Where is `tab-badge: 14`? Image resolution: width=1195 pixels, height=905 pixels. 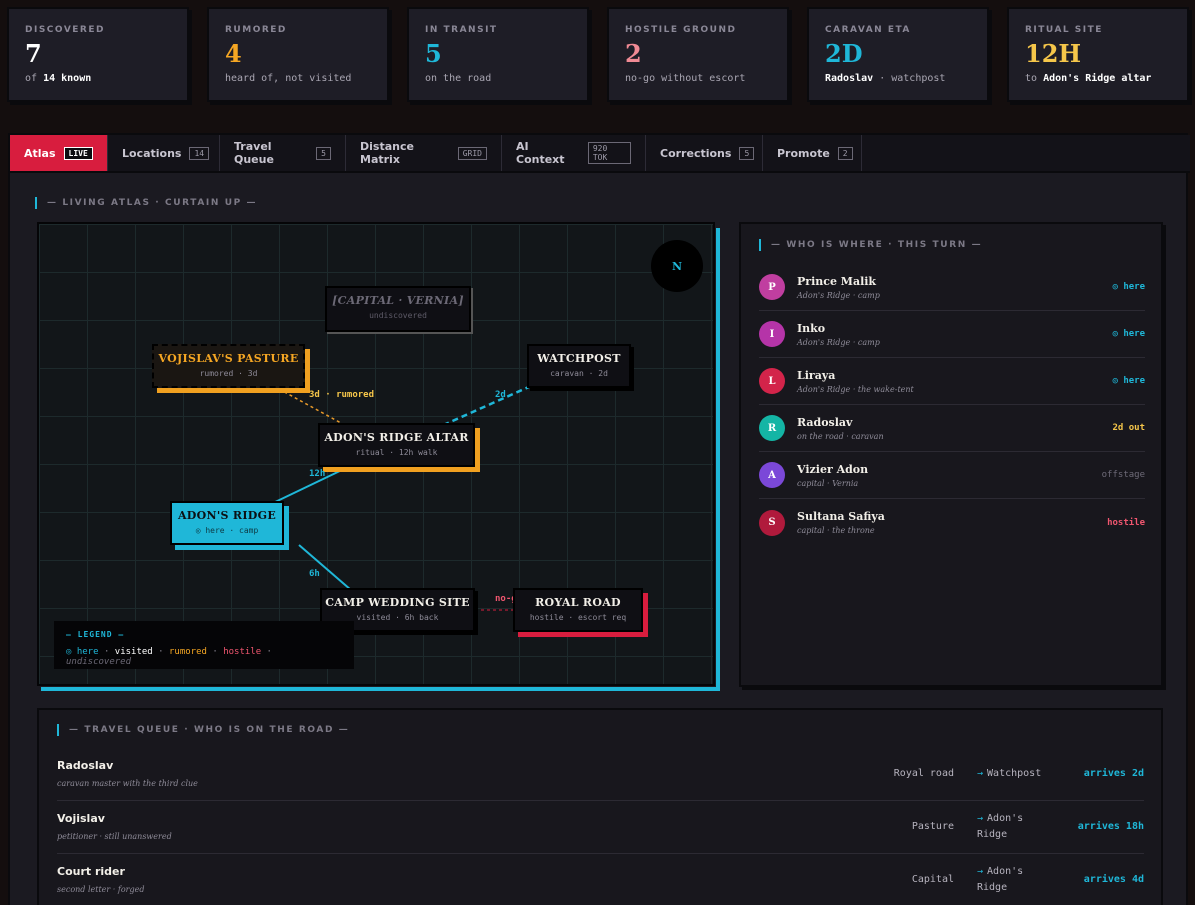 tab-badge: 14 is located at coordinates (199, 153).